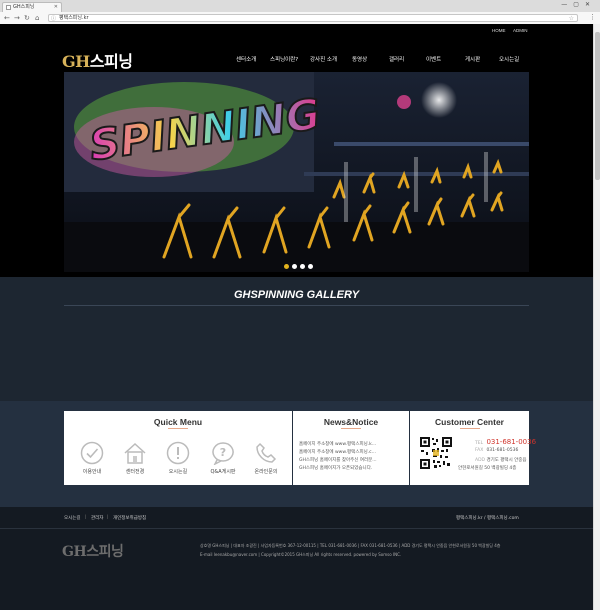  I want to click on nav-instructors: 강사진 소개, so click(323, 59).